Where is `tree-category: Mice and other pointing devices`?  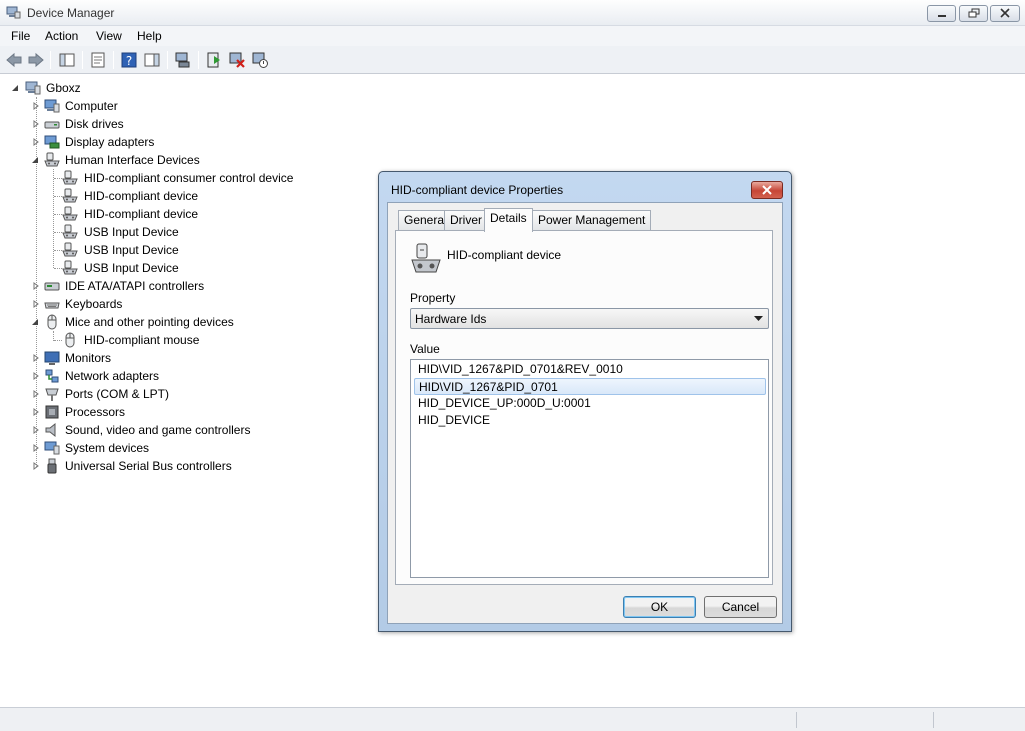 tree-category: Mice and other pointing devices is located at coordinates (180, 322).